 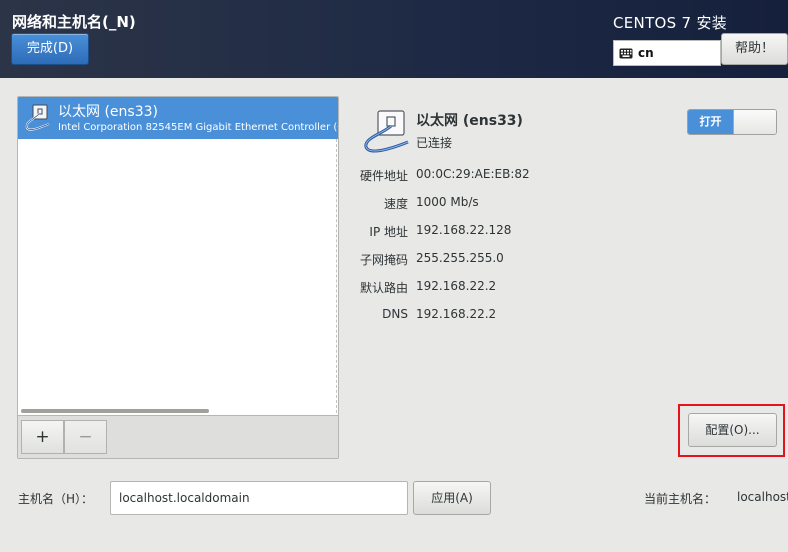 I want to click on keyboard-icon, so click(x=626, y=53).